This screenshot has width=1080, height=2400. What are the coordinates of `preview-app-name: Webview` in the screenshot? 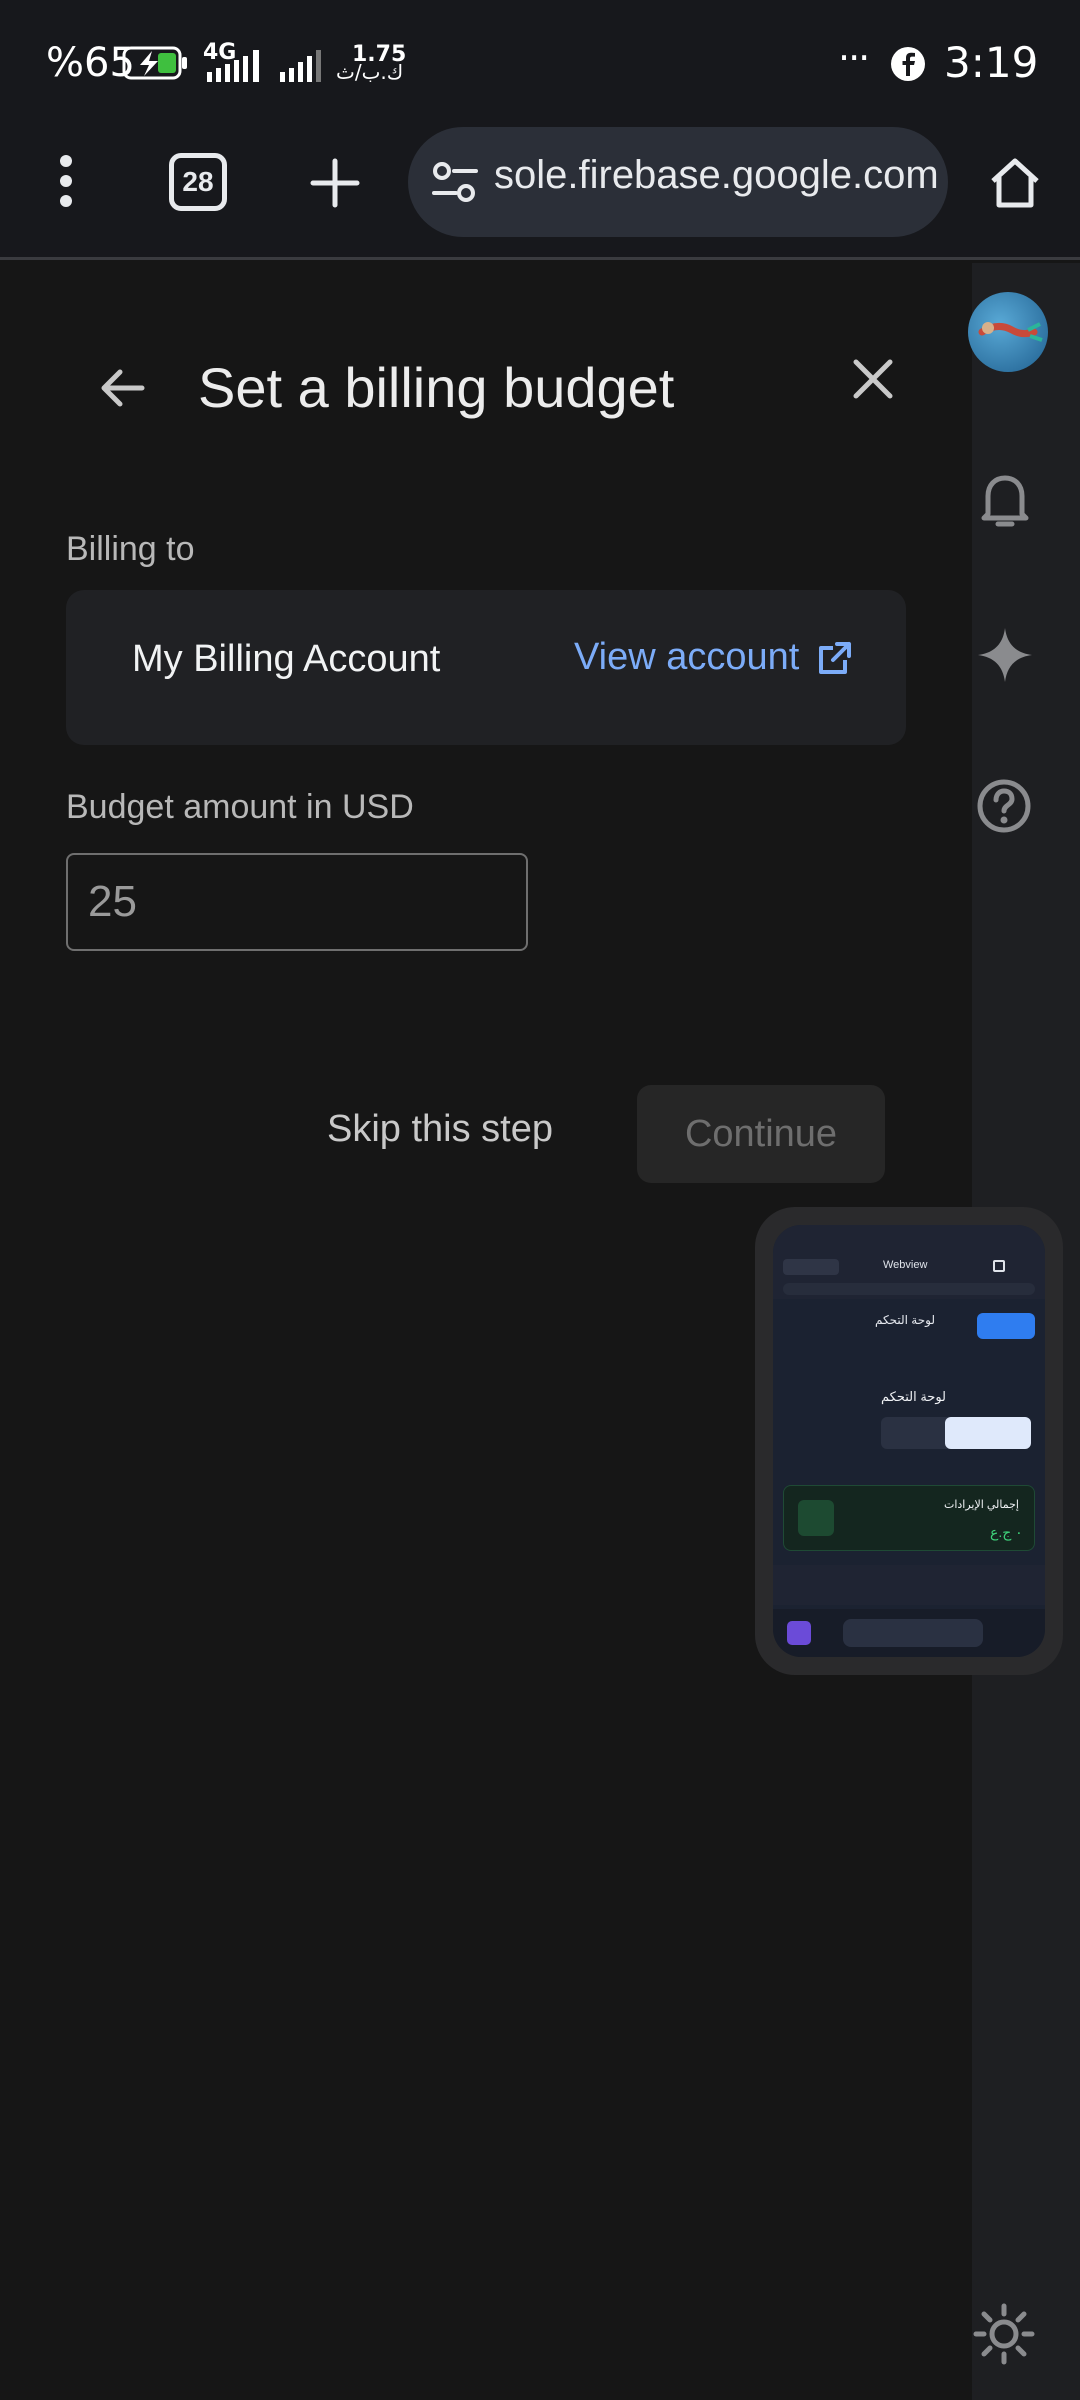 It's located at (905, 1265).